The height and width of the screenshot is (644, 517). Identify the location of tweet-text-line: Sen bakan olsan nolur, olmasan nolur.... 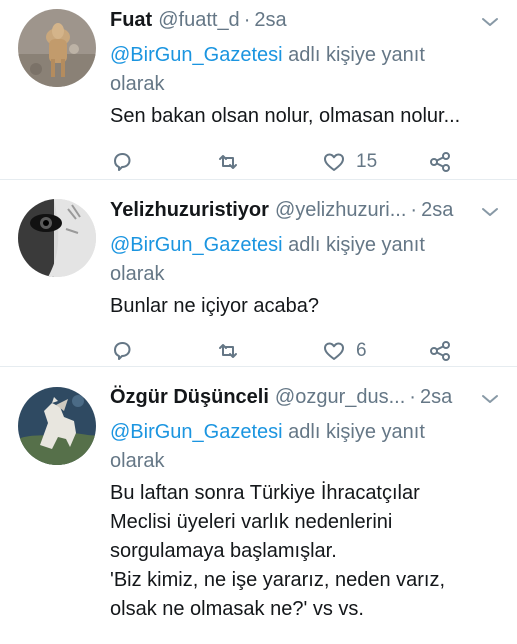
(285, 116).